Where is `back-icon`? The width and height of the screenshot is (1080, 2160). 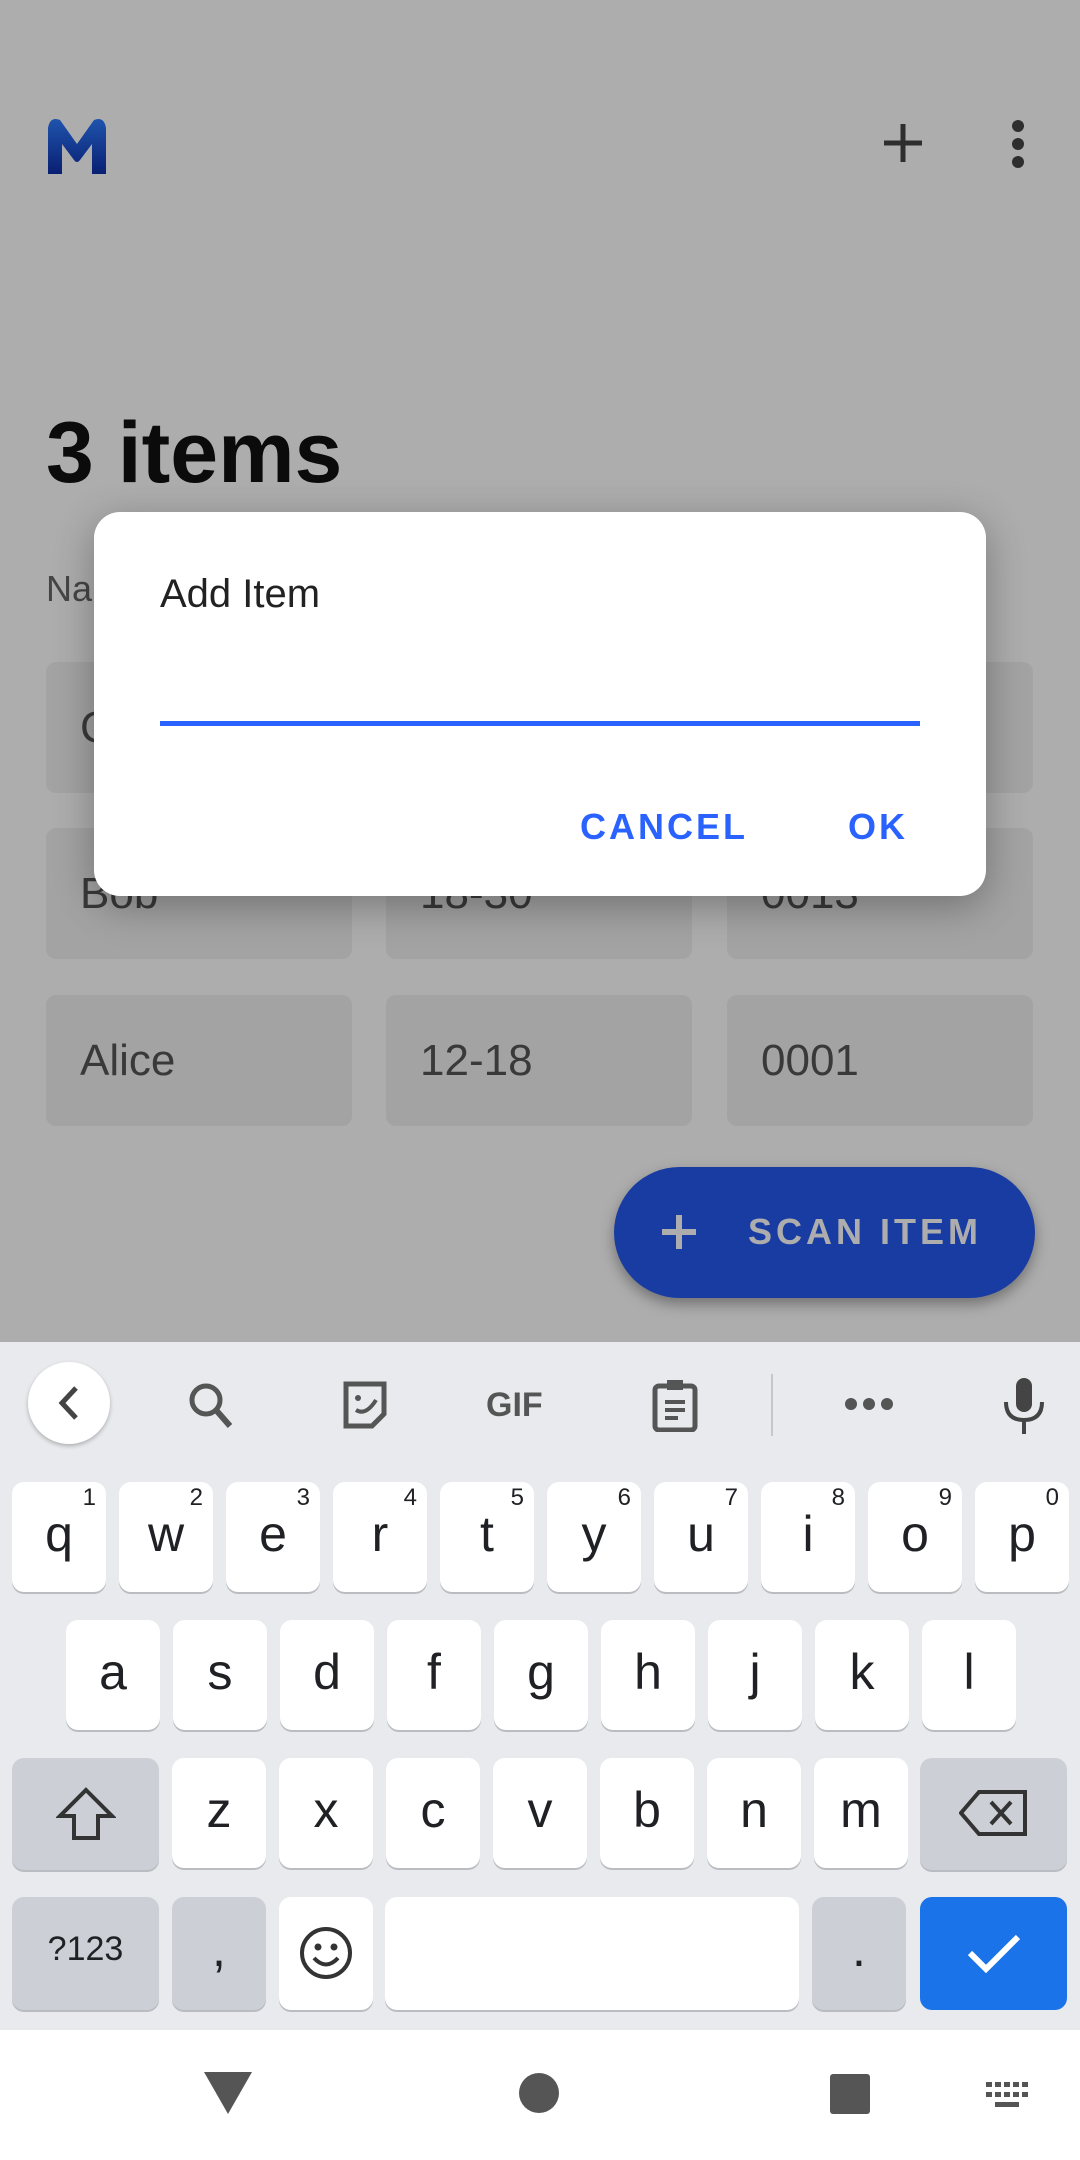
back-icon is located at coordinates (69, 1403).